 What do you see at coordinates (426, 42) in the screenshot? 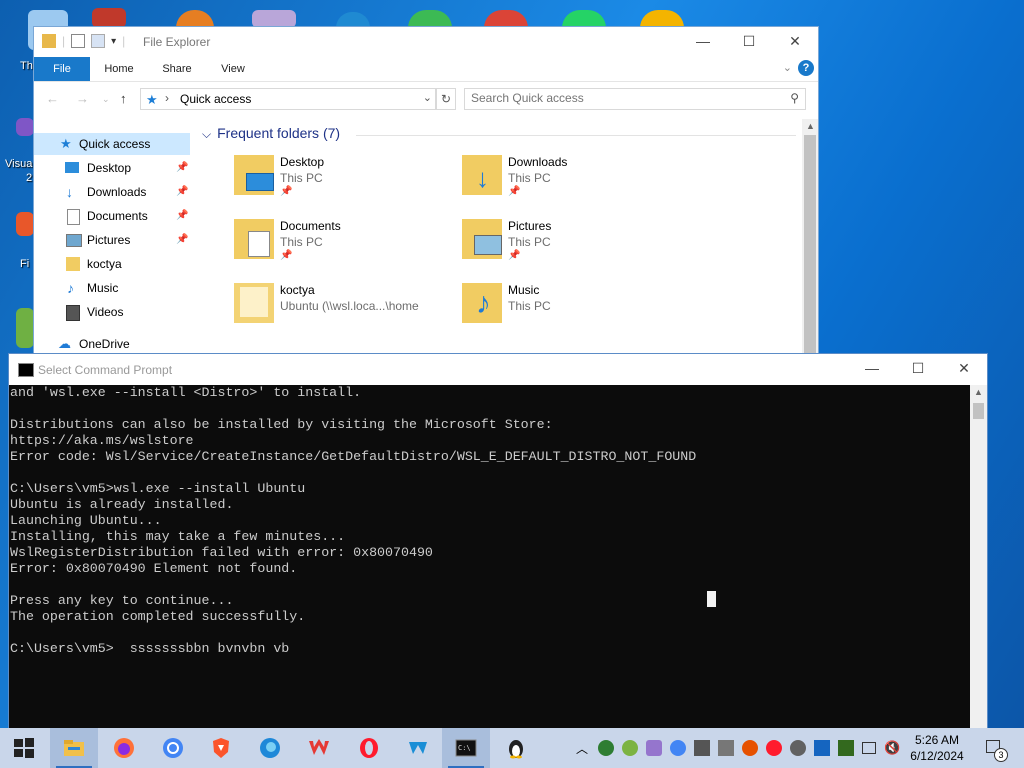
I see `file-explorer-titlebar: | ▾ | File Explorer — ☐ ✕` at bounding box center [426, 42].